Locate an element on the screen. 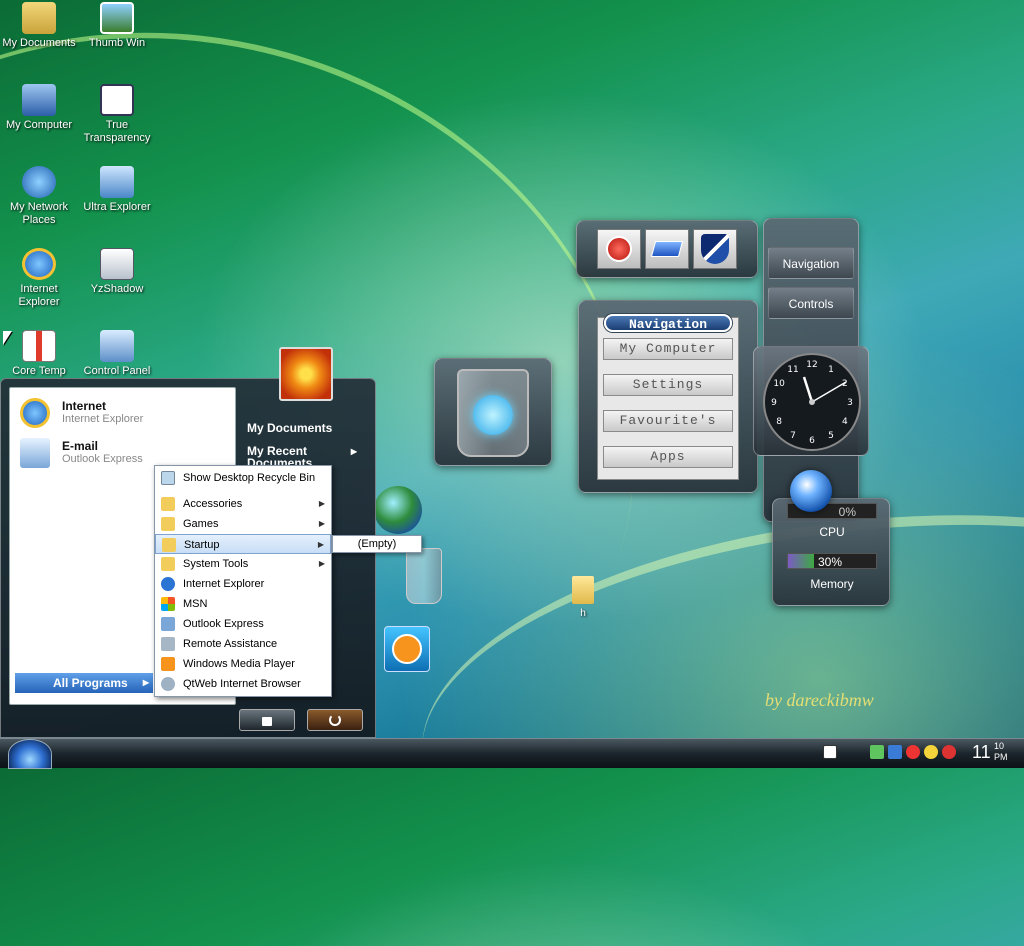  window-icon is located at coordinates (667, 249).